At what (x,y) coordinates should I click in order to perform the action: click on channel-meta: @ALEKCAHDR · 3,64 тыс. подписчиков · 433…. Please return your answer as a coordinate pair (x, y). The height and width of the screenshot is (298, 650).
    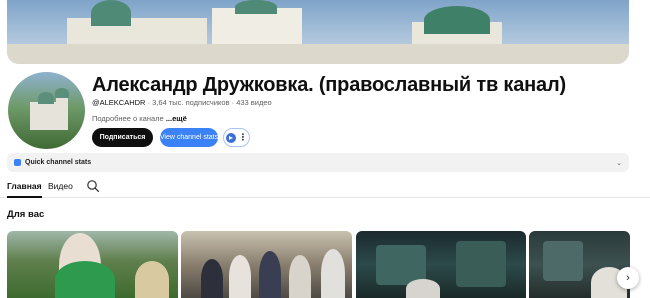
    Looking at the image, I should click on (182, 102).